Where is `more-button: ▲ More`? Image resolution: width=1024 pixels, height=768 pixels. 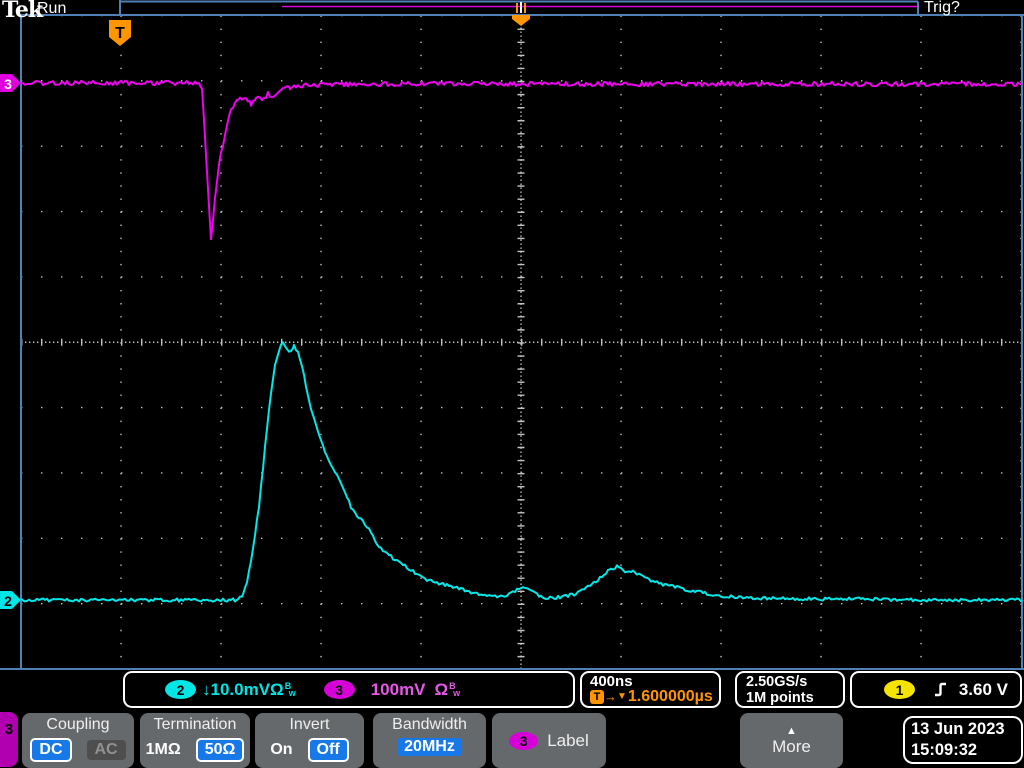
more-button: ▲ More is located at coordinates (791, 740).